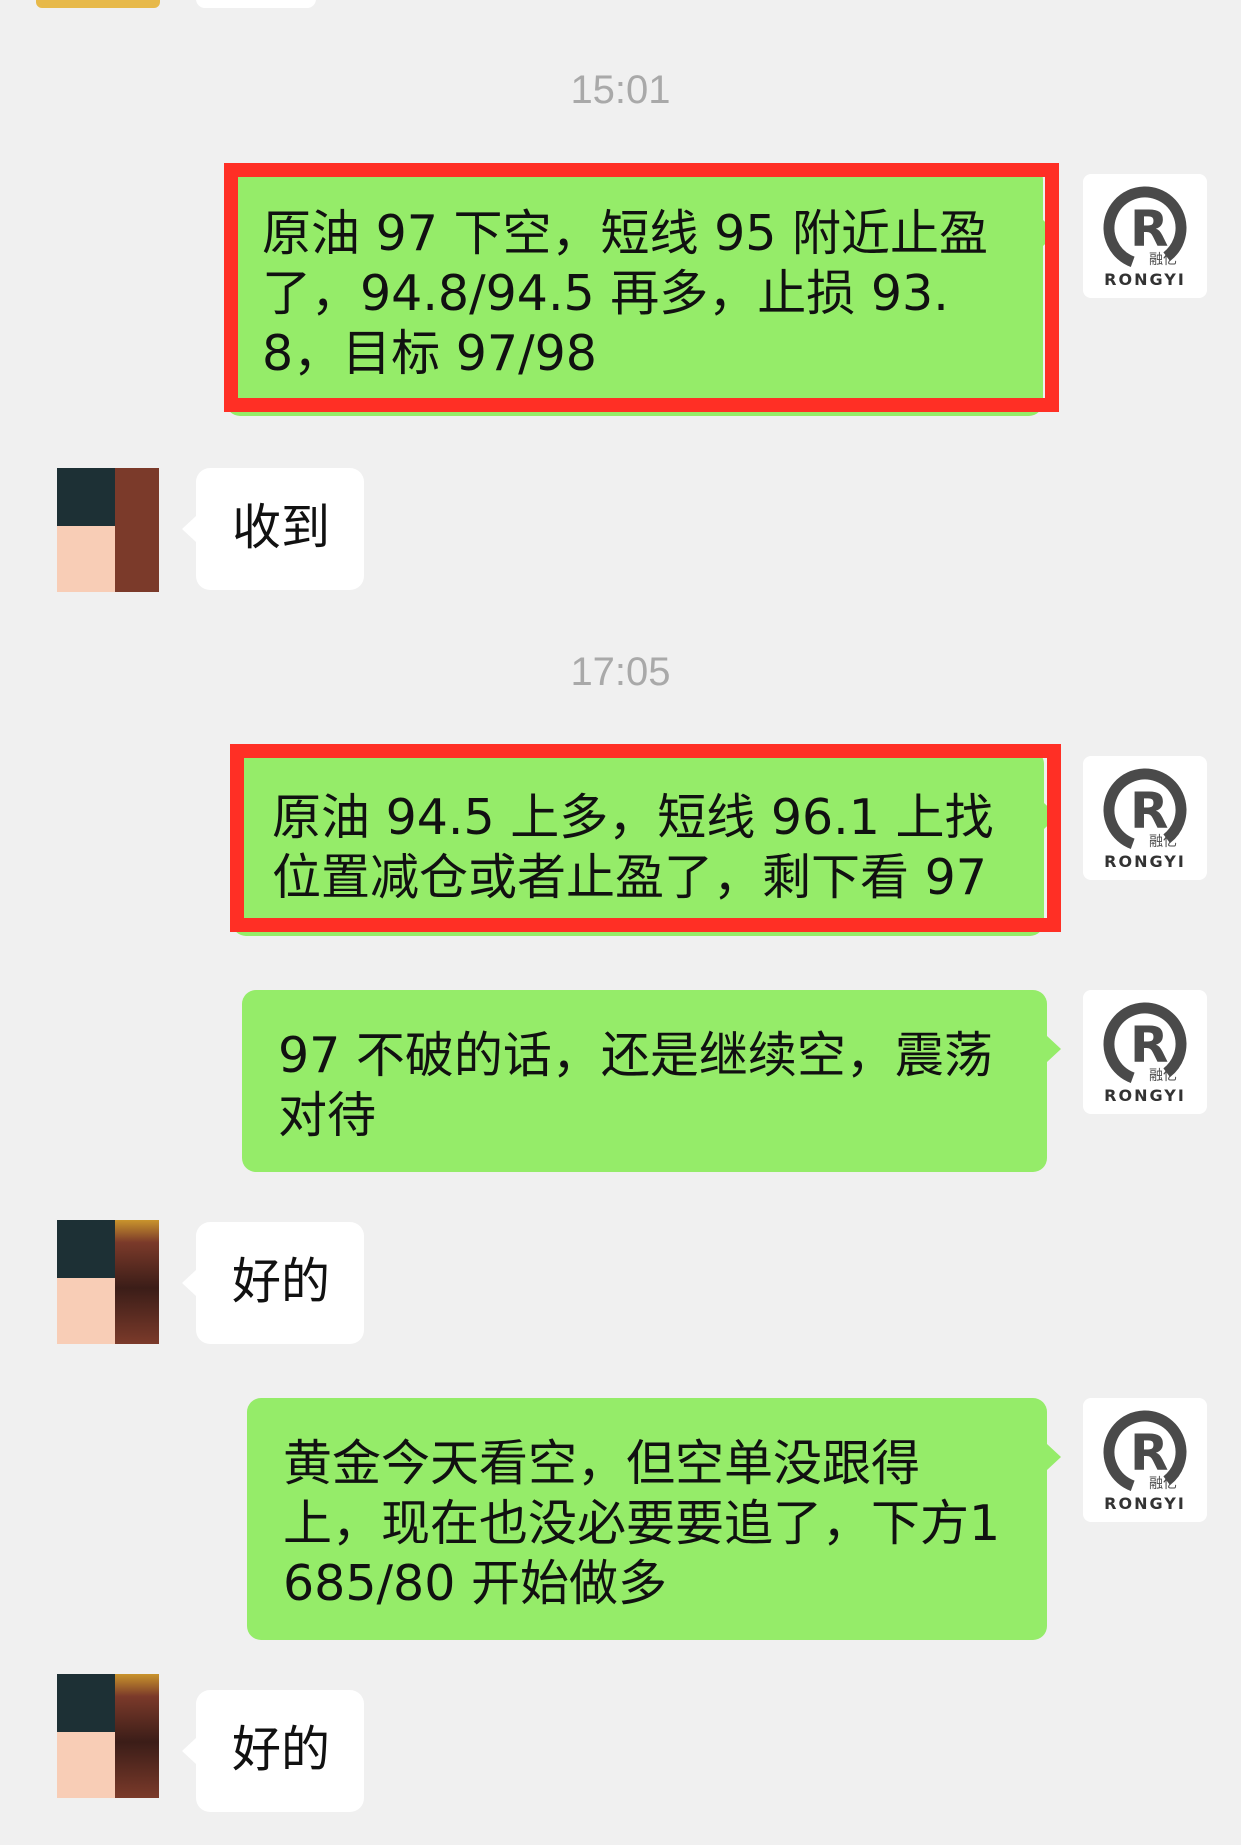  Describe the element at coordinates (635, 1085) in the screenshot. I see `message-text: 97 不破的话，还是继续空，震荡对待` at that location.